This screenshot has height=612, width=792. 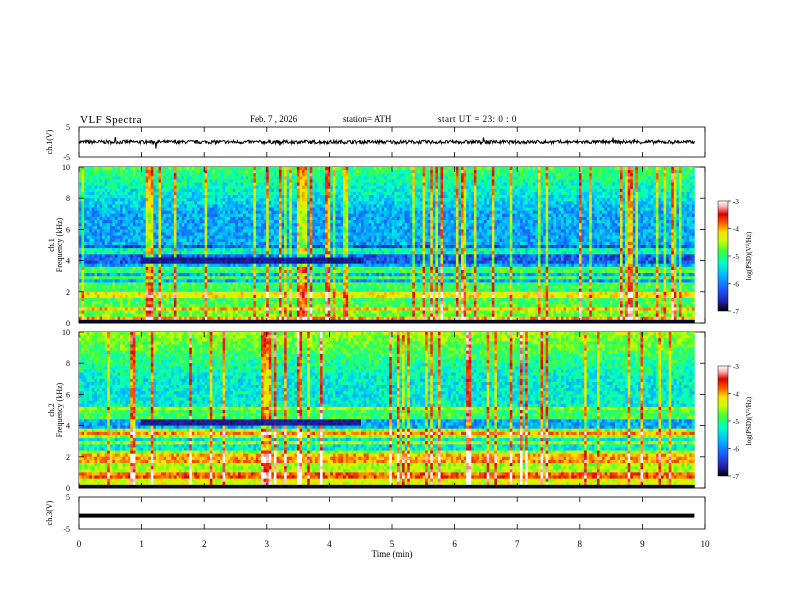 What do you see at coordinates (66, 332) in the screenshot?
I see `spec2-ytick-label: 10` at bounding box center [66, 332].